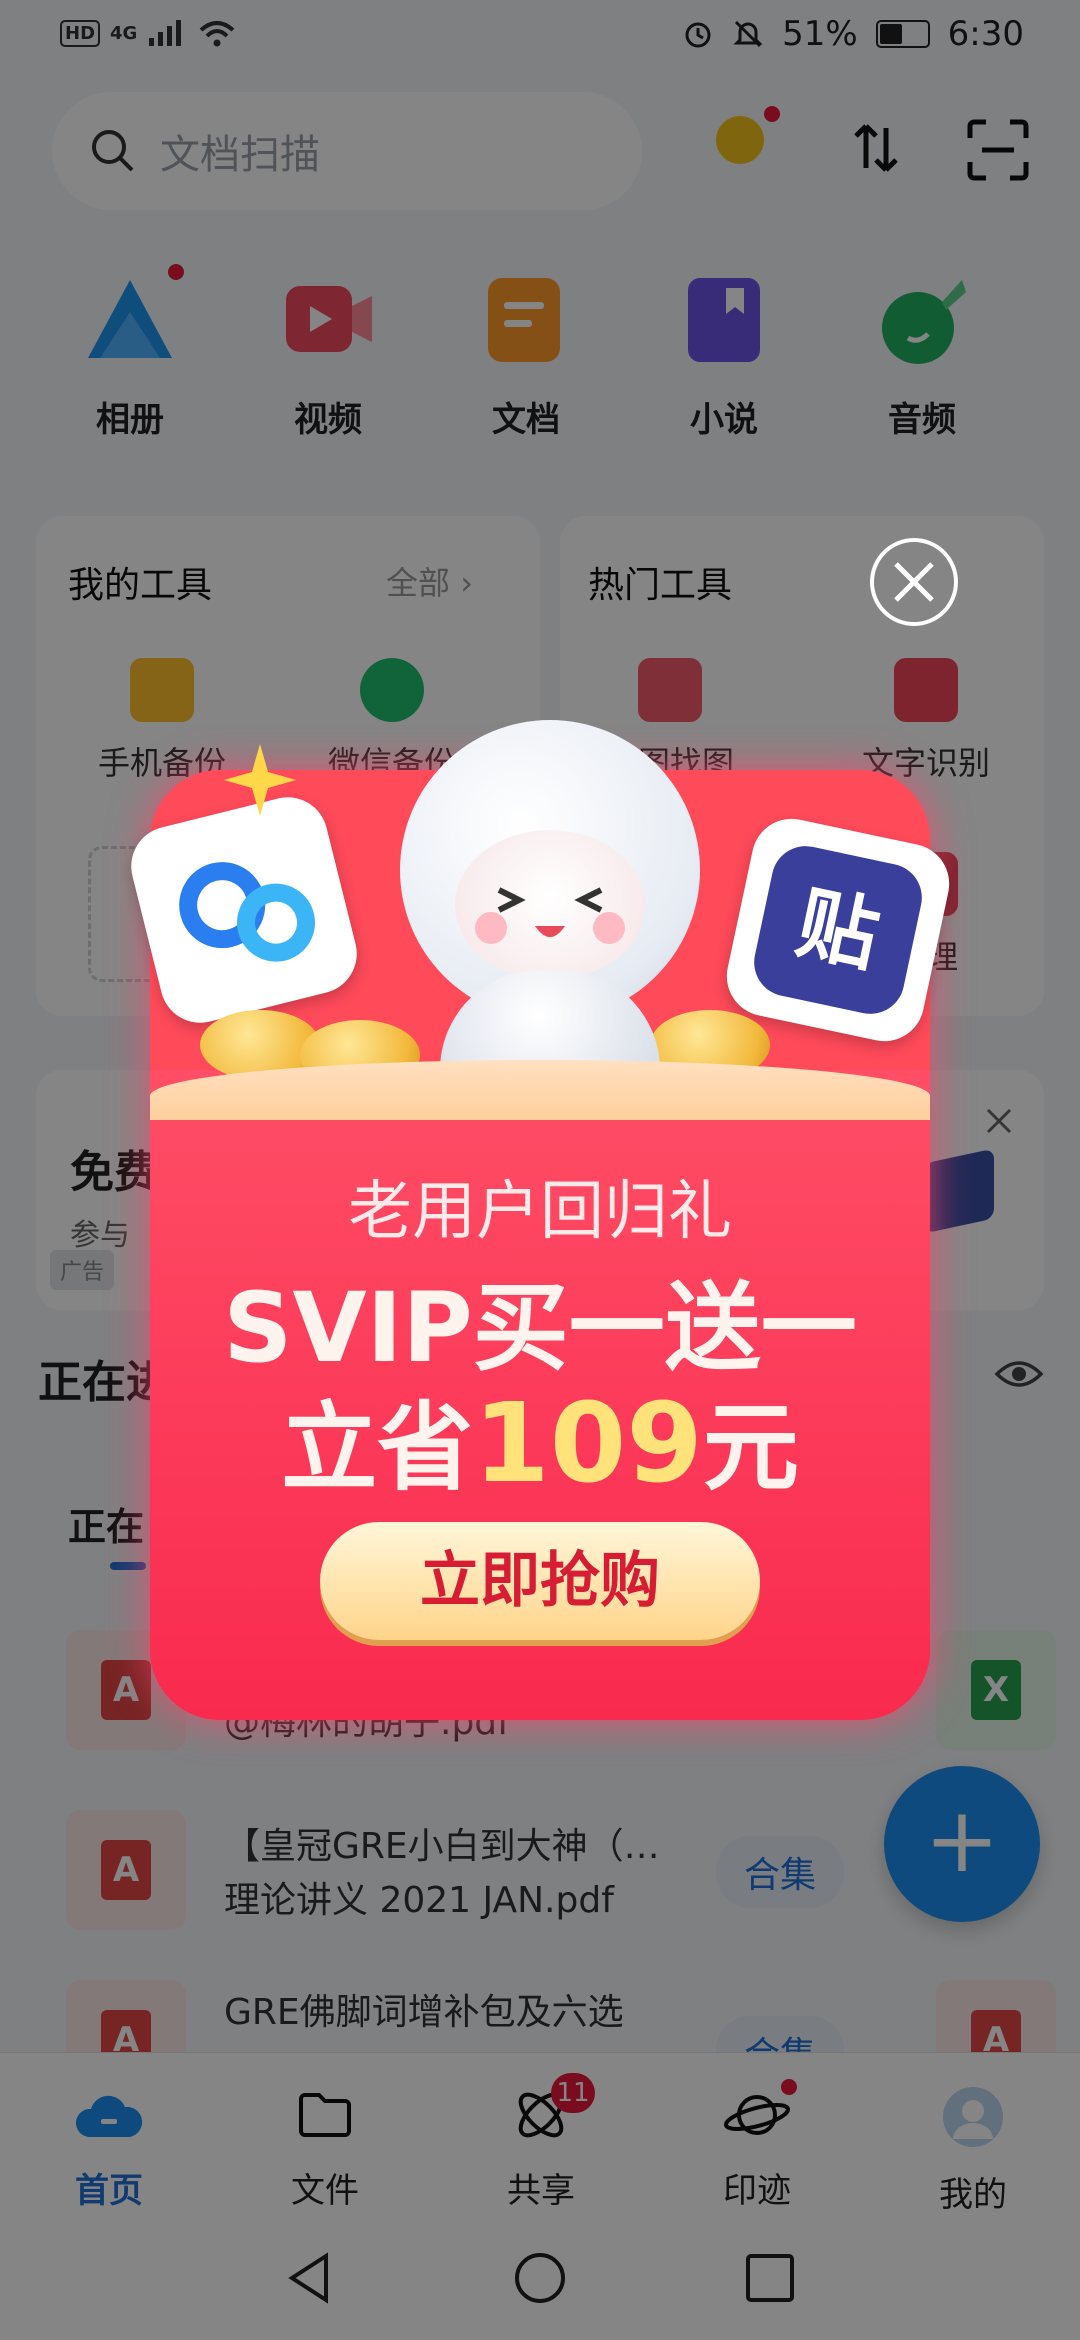 This screenshot has width=1080, height=2340. I want to click on savings-prefix: 立省, so click(377, 1448).